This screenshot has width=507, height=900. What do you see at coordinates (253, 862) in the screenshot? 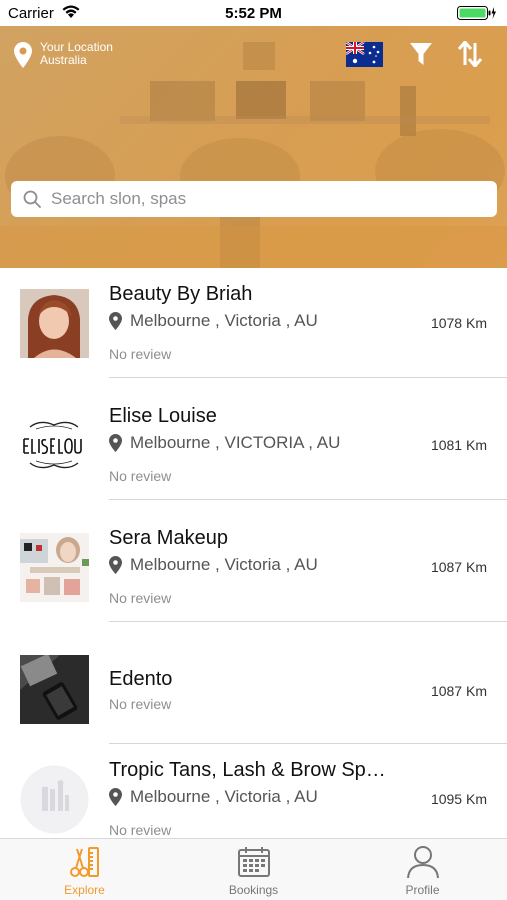
I see `calendar-icon` at bounding box center [253, 862].